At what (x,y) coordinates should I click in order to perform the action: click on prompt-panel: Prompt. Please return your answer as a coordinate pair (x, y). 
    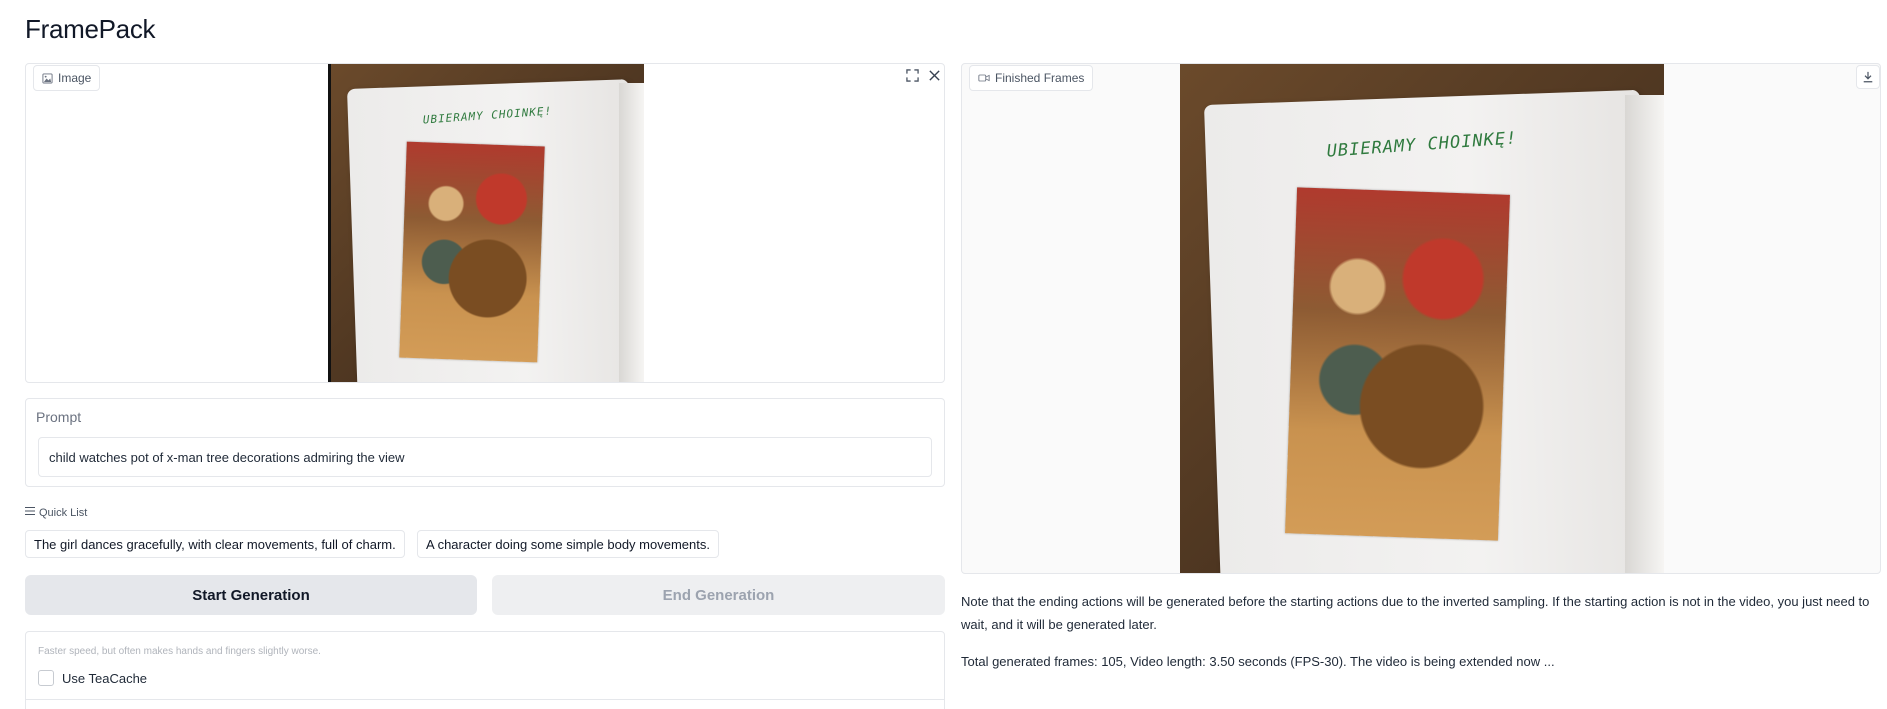
    Looking at the image, I should click on (485, 442).